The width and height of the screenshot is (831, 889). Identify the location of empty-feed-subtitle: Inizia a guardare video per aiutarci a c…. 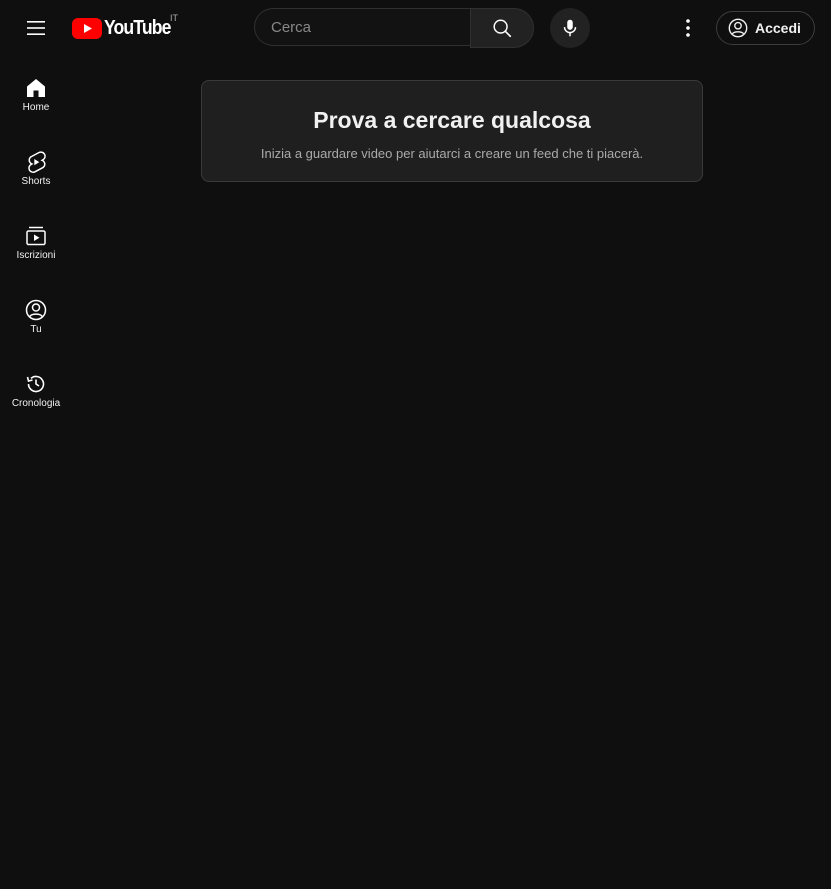
(452, 153).